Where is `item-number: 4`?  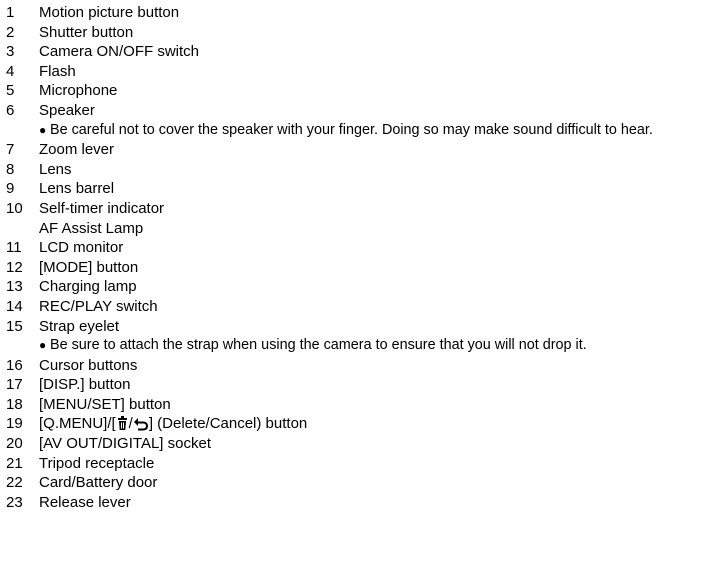 item-number: 4 is located at coordinates (10, 71).